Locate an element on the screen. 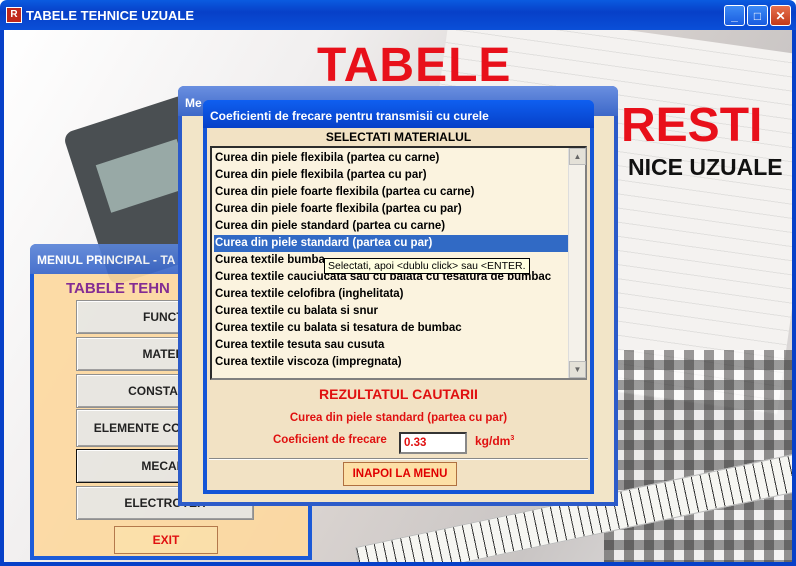 This screenshot has height=566, width=796. scroll-down-icon: ▼ is located at coordinates (577, 369).